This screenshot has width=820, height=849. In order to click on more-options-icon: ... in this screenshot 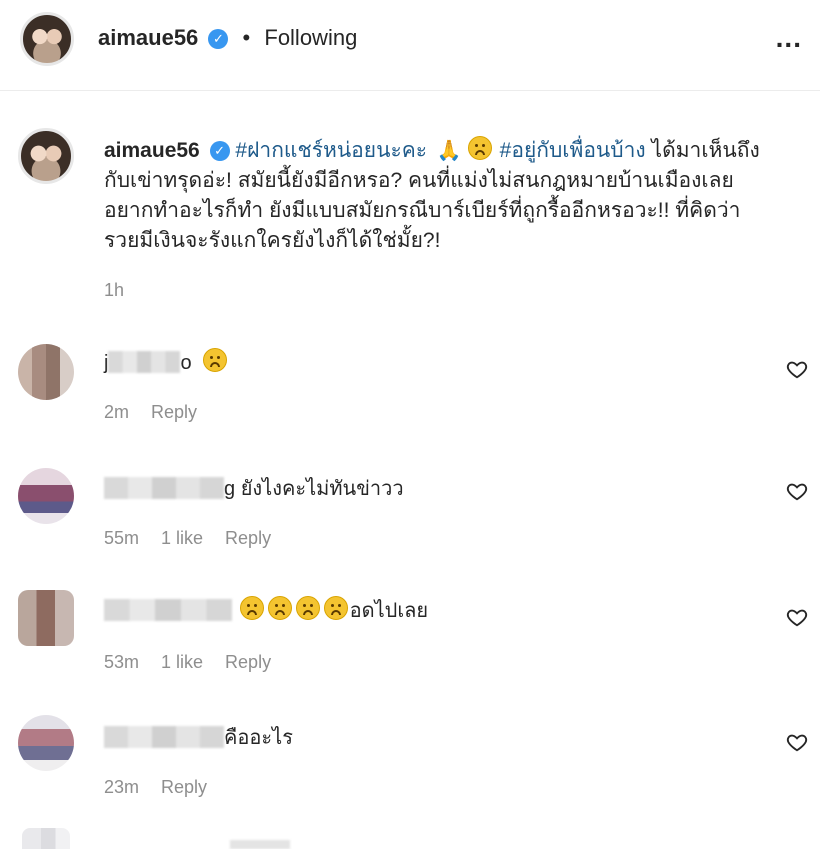, I will do `click(789, 38)`.